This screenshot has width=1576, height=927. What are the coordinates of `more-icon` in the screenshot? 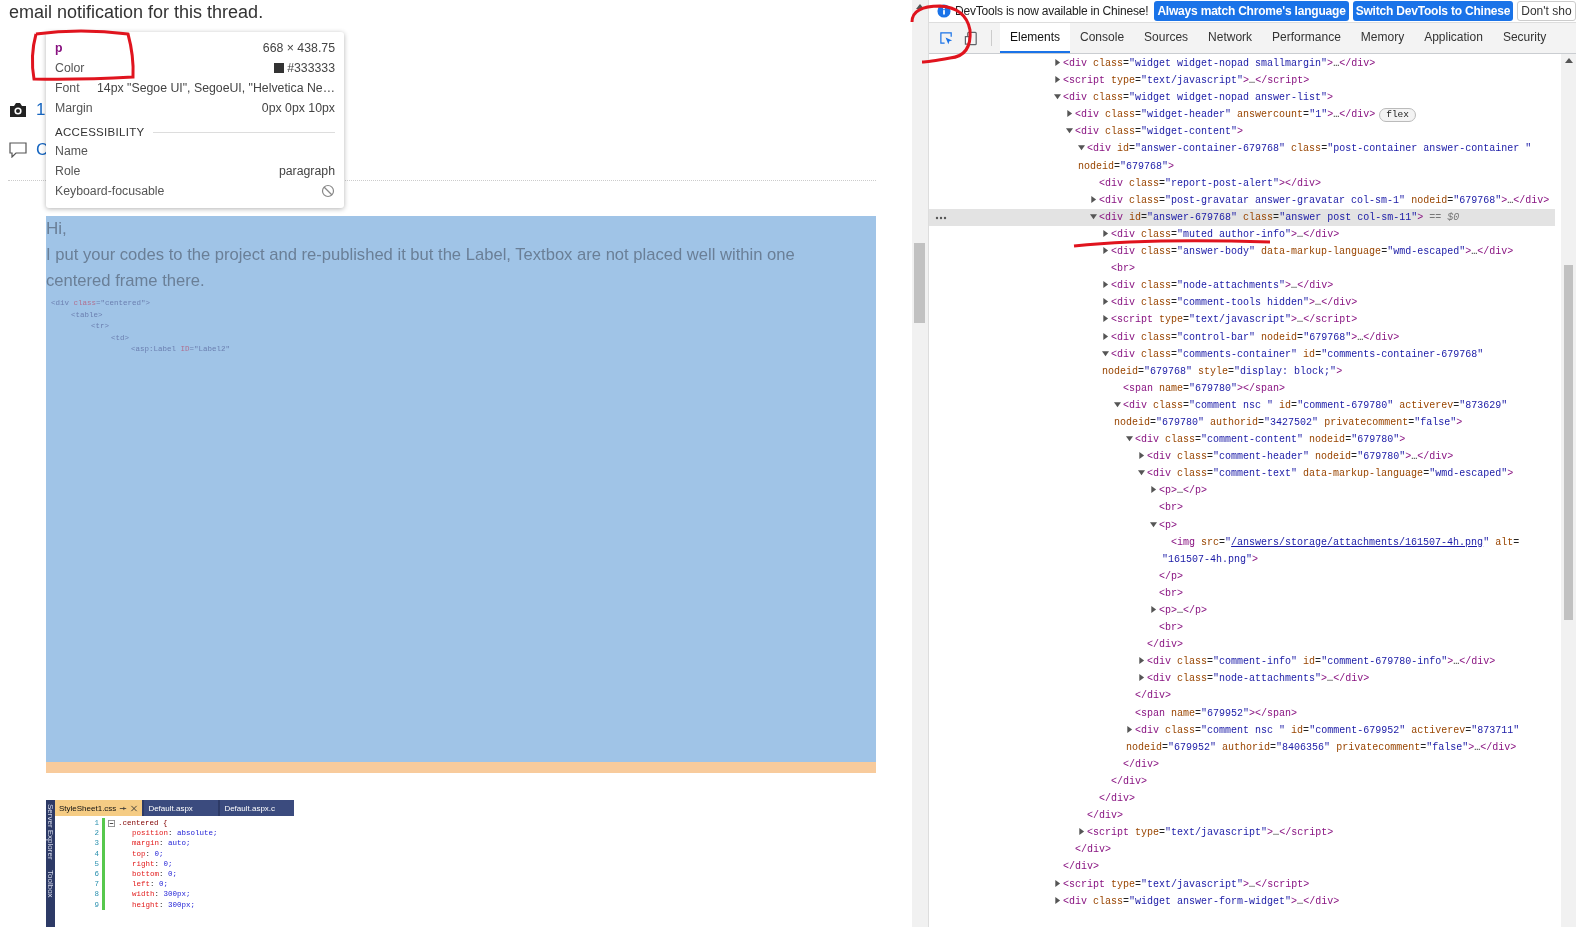 It's located at (941, 217).